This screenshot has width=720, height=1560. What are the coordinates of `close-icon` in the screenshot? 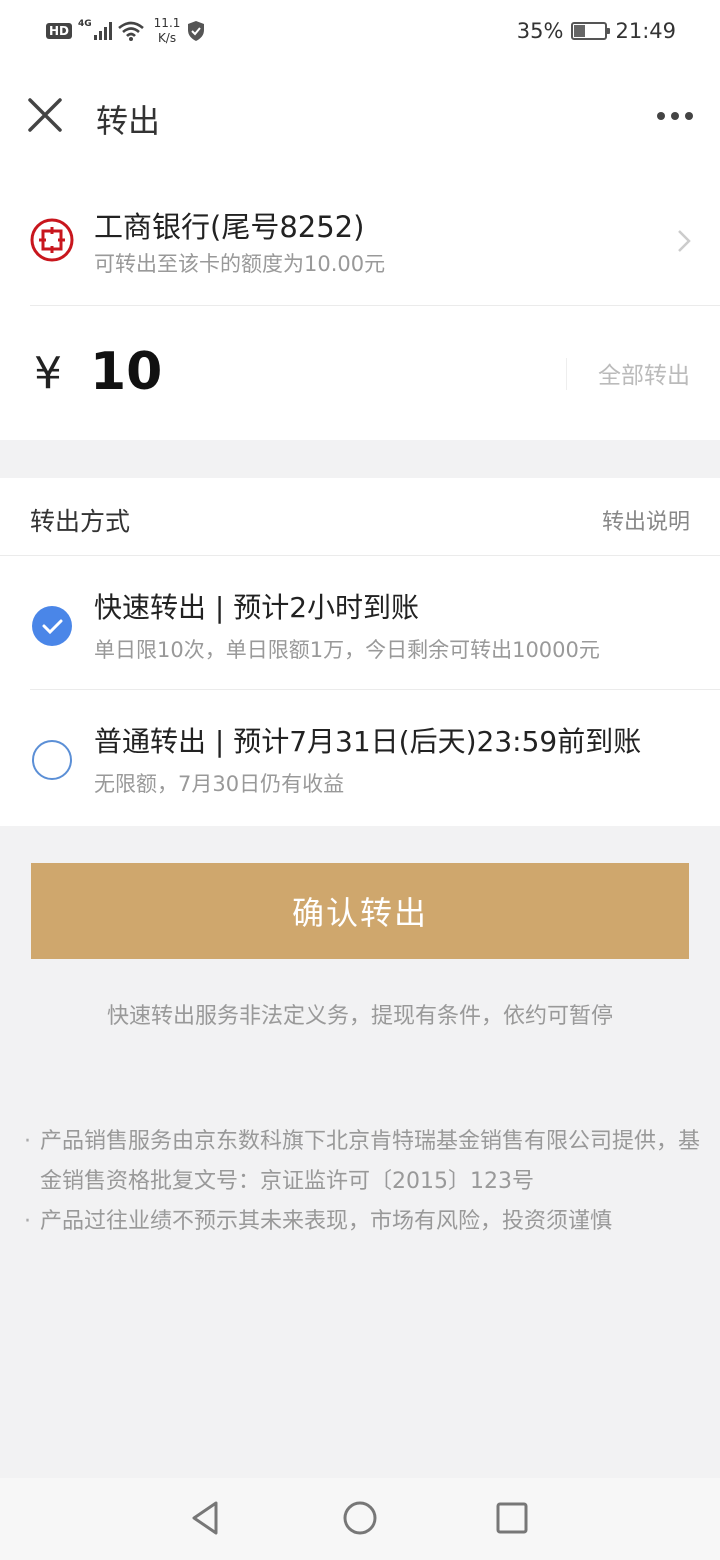 It's located at (45, 115).